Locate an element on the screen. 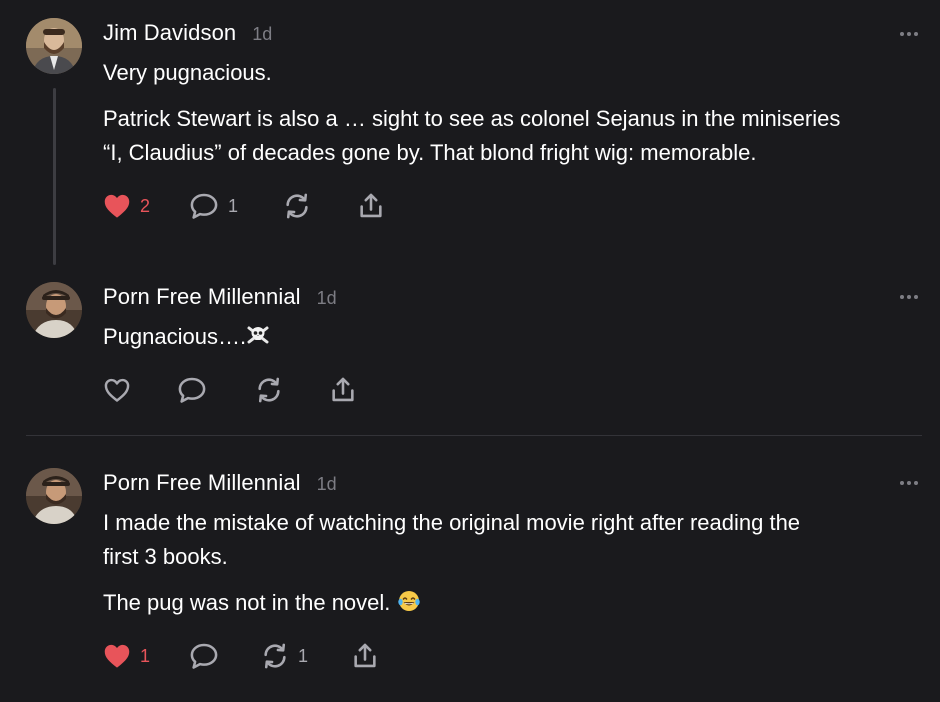 This screenshot has width=940, height=702. skull-and-crossbones-icon is located at coordinates (258, 335).